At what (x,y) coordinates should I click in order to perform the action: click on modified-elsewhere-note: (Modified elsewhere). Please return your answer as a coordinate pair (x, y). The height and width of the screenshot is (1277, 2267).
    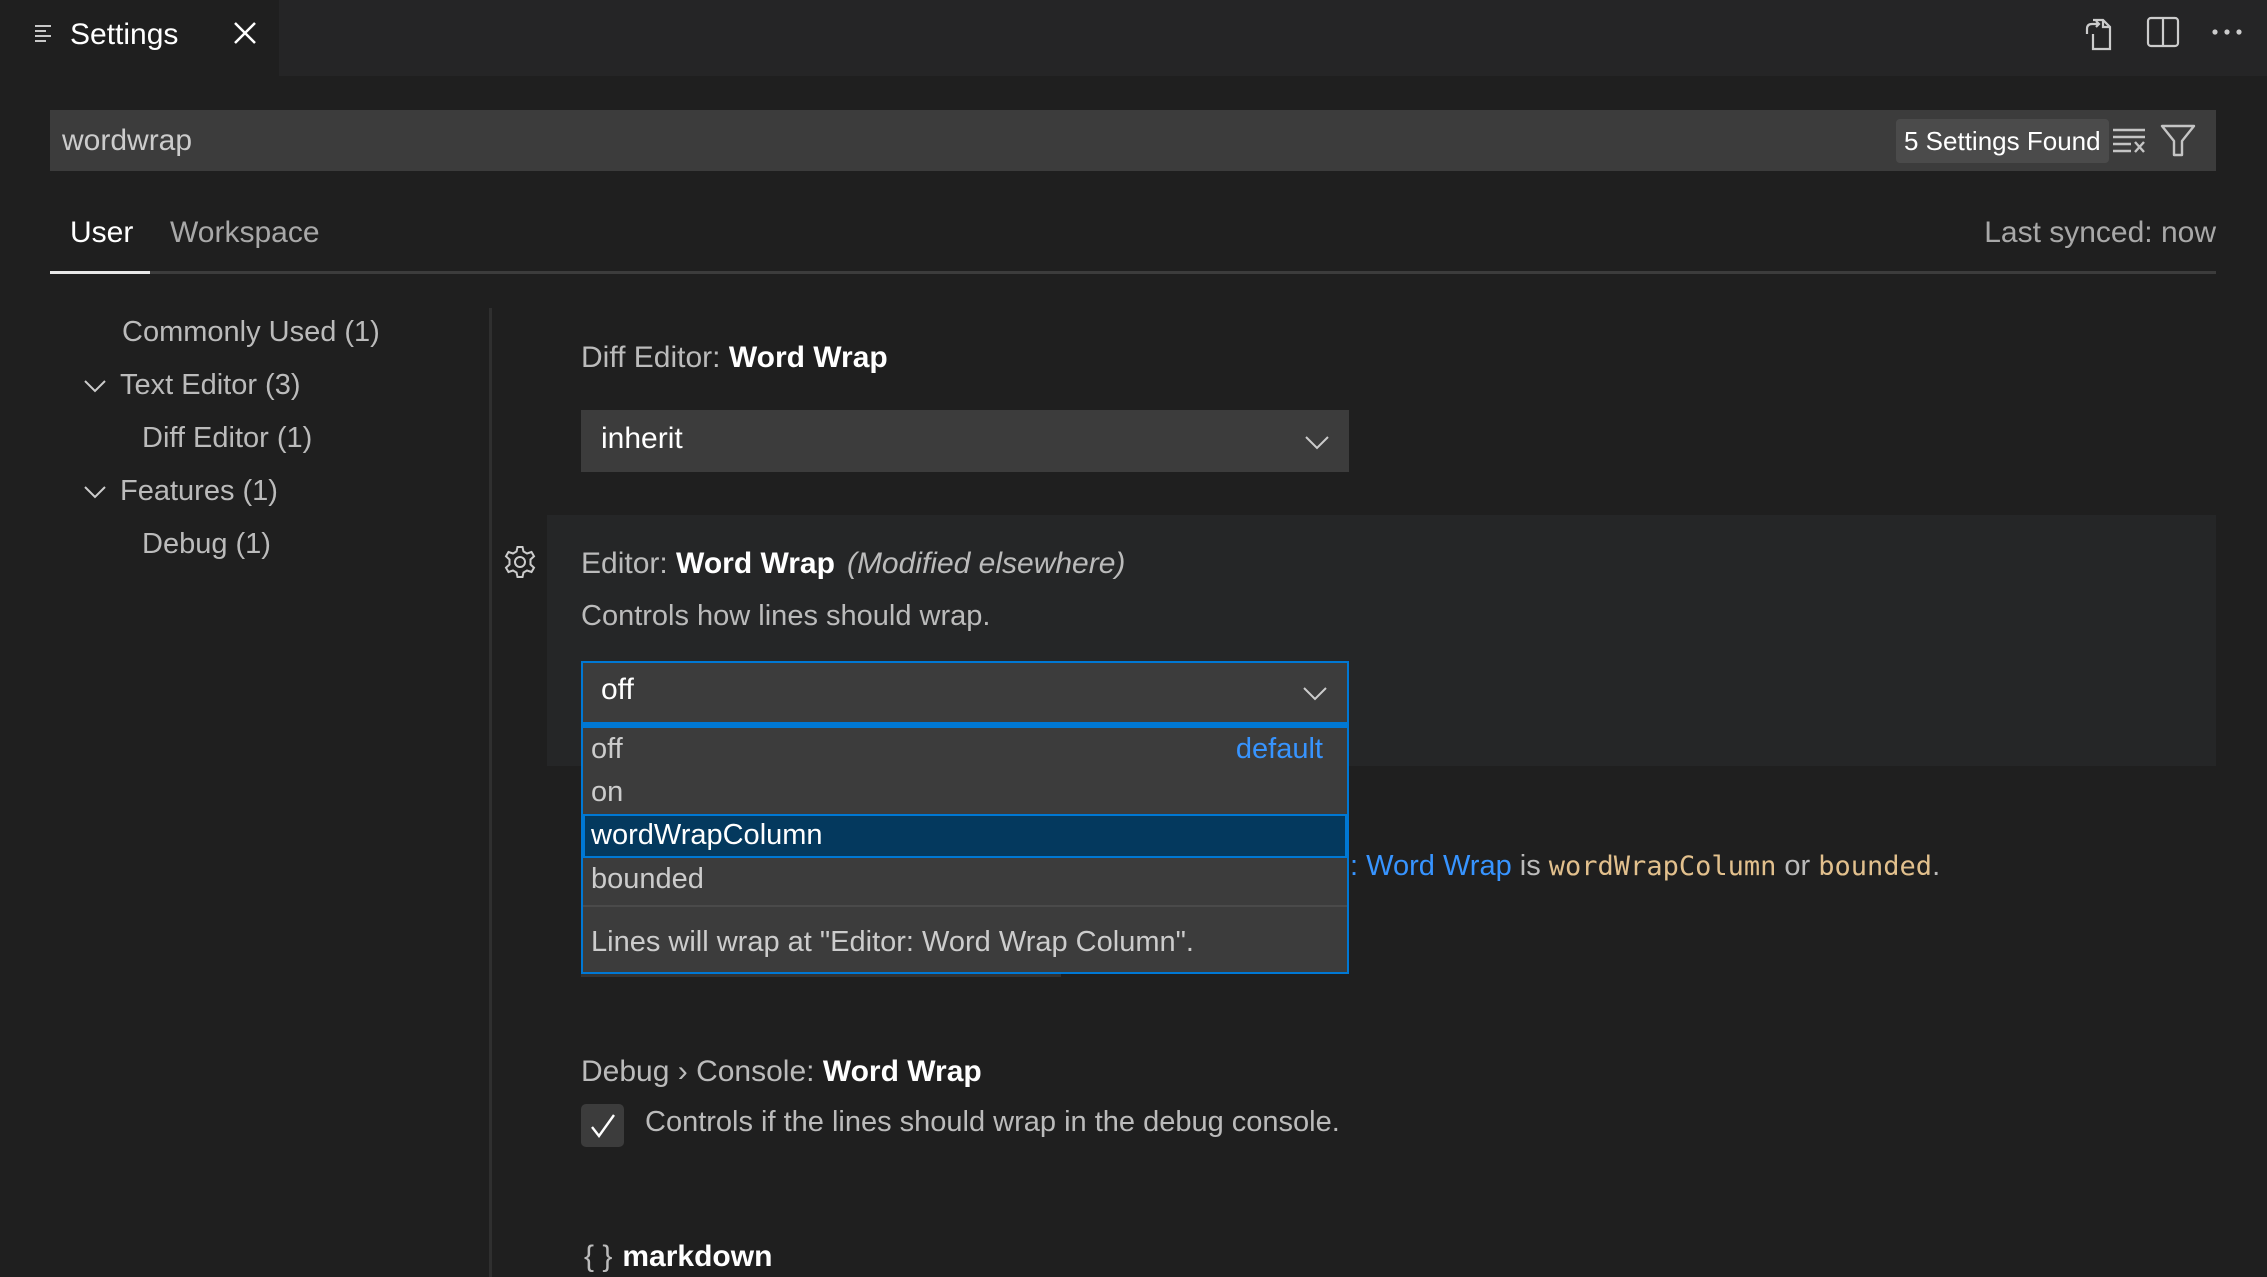
    Looking at the image, I should click on (986, 563).